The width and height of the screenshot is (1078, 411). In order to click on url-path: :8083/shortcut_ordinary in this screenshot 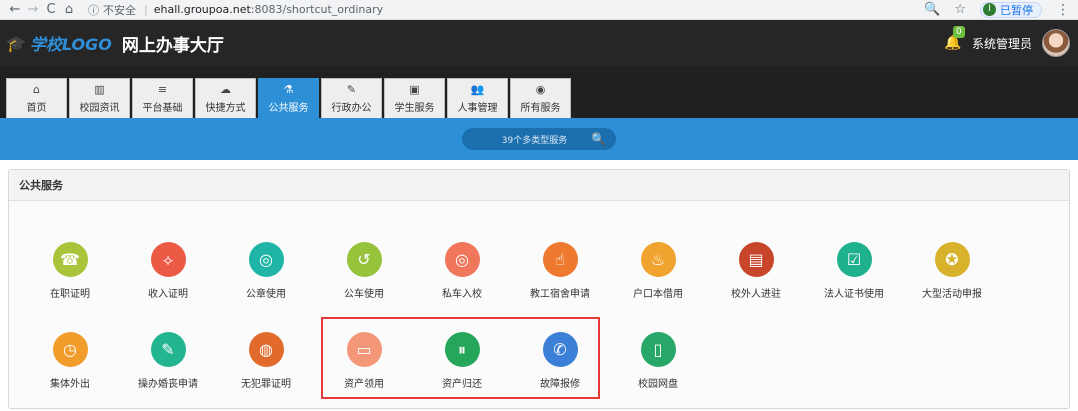, I will do `click(317, 9)`.